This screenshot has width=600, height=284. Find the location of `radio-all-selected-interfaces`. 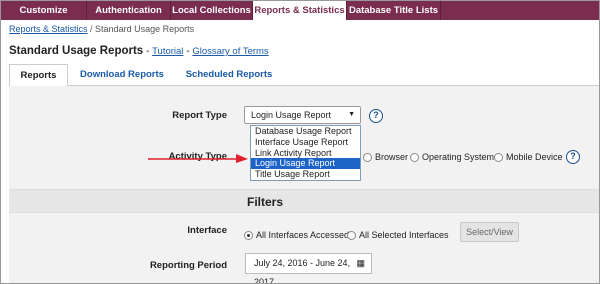

radio-all-selected-interfaces is located at coordinates (351, 235).